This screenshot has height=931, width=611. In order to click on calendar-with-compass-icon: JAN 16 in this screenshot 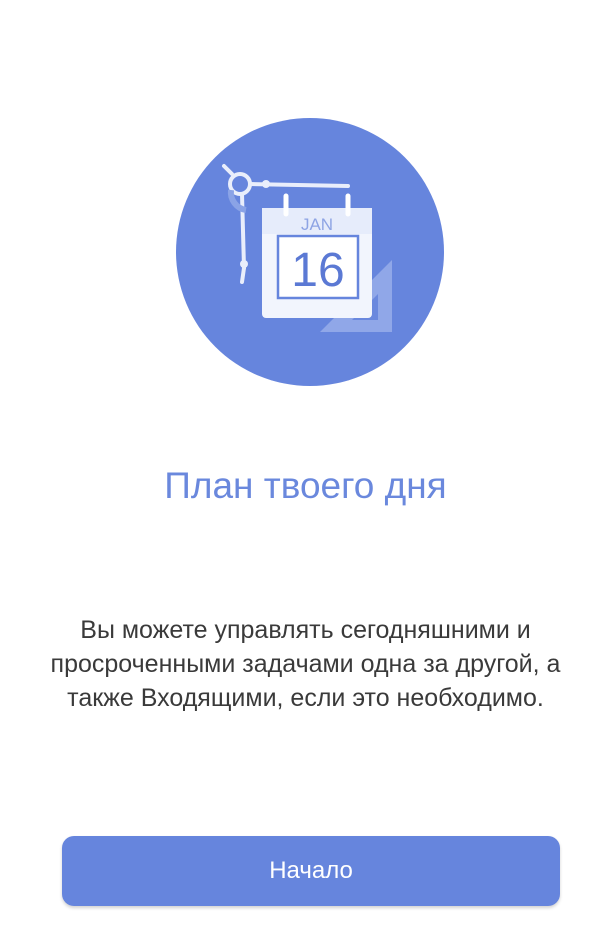, I will do `click(310, 252)`.